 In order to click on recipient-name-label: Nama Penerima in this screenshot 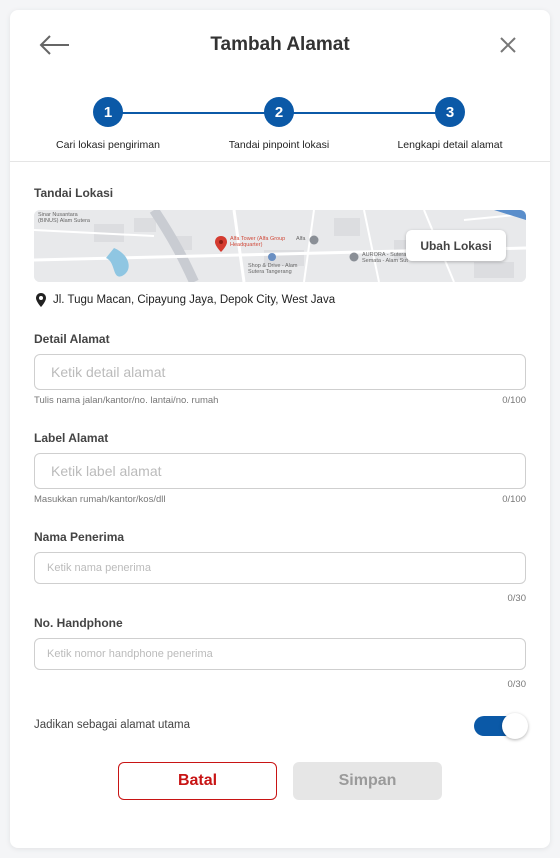, I will do `click(79, 537)`.